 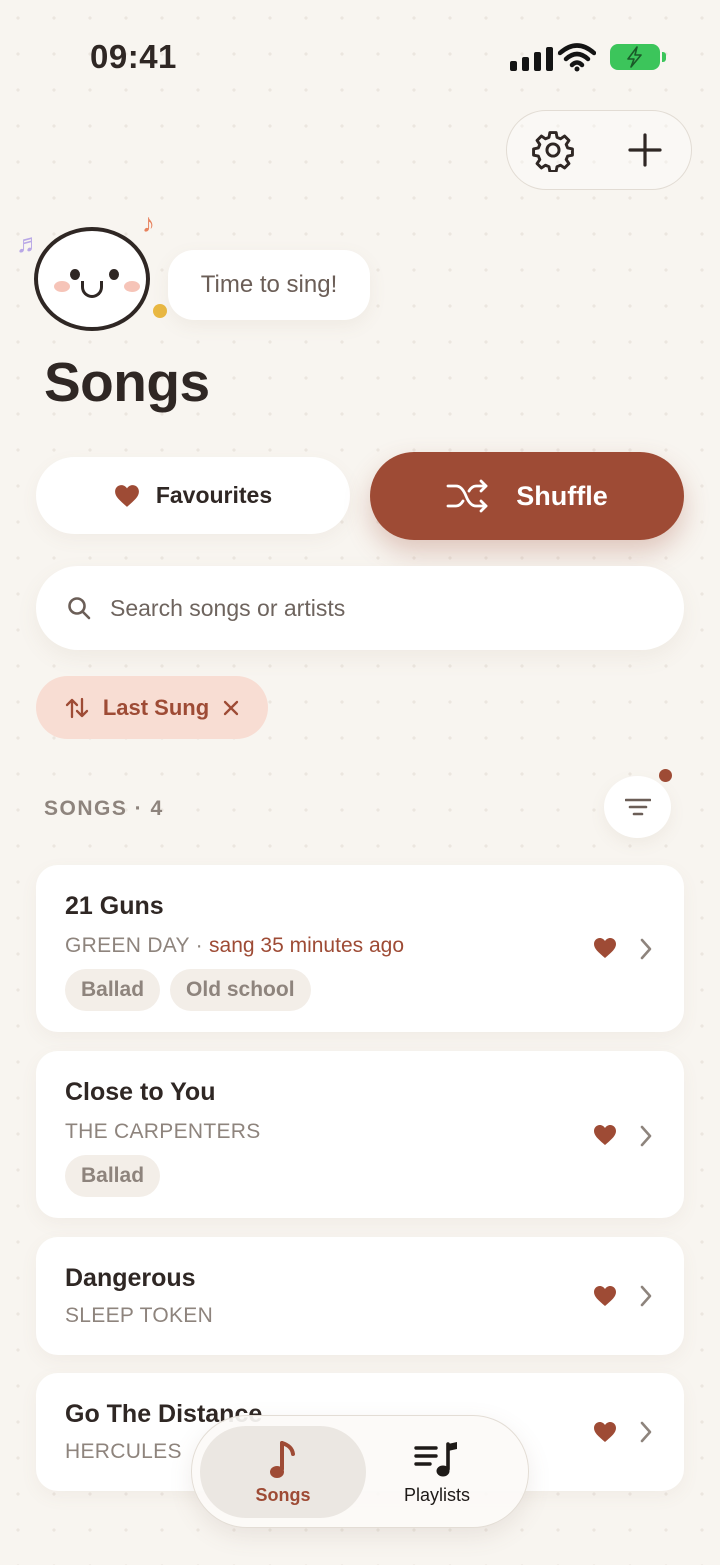 I want to click on settings-button, so click(x=553, y=150).